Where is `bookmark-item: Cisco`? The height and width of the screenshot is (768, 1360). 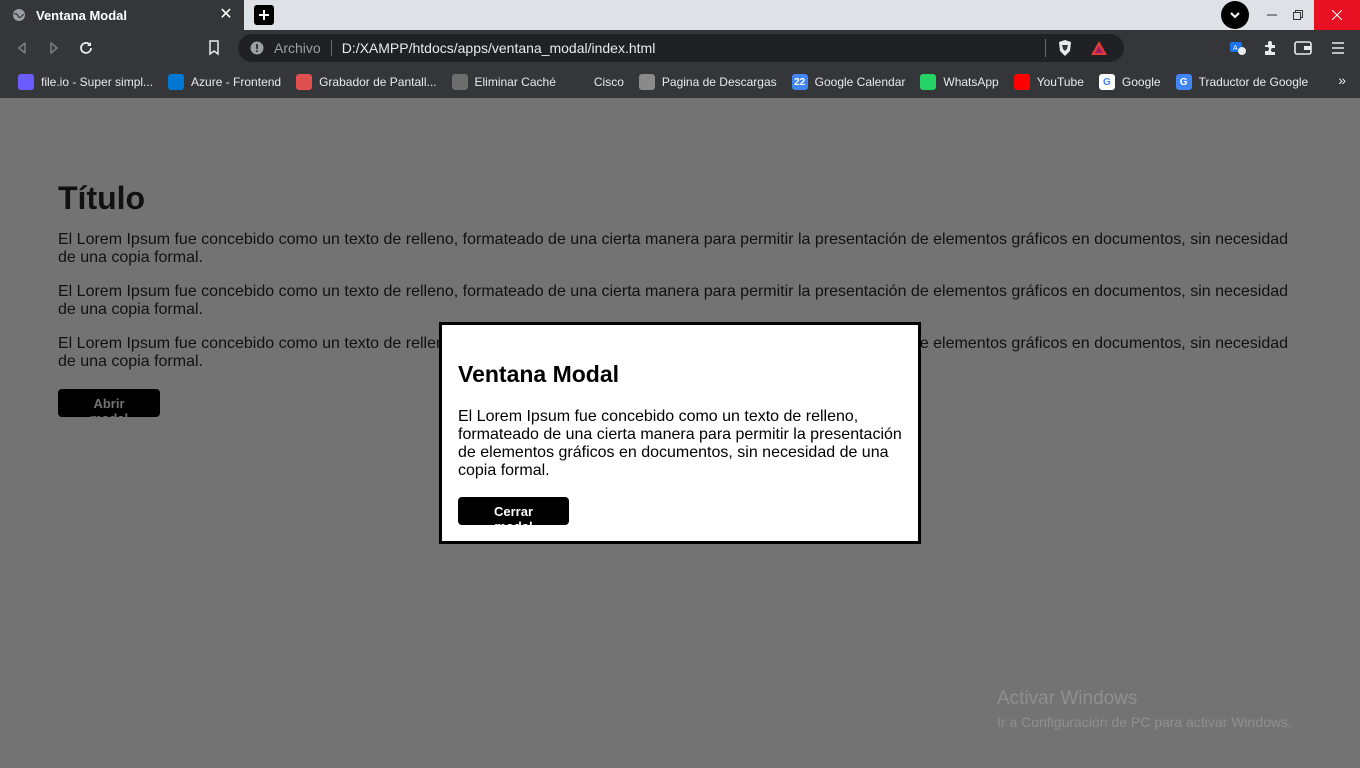 bookmark-item: Cisco is located at coordinates (597, 82).